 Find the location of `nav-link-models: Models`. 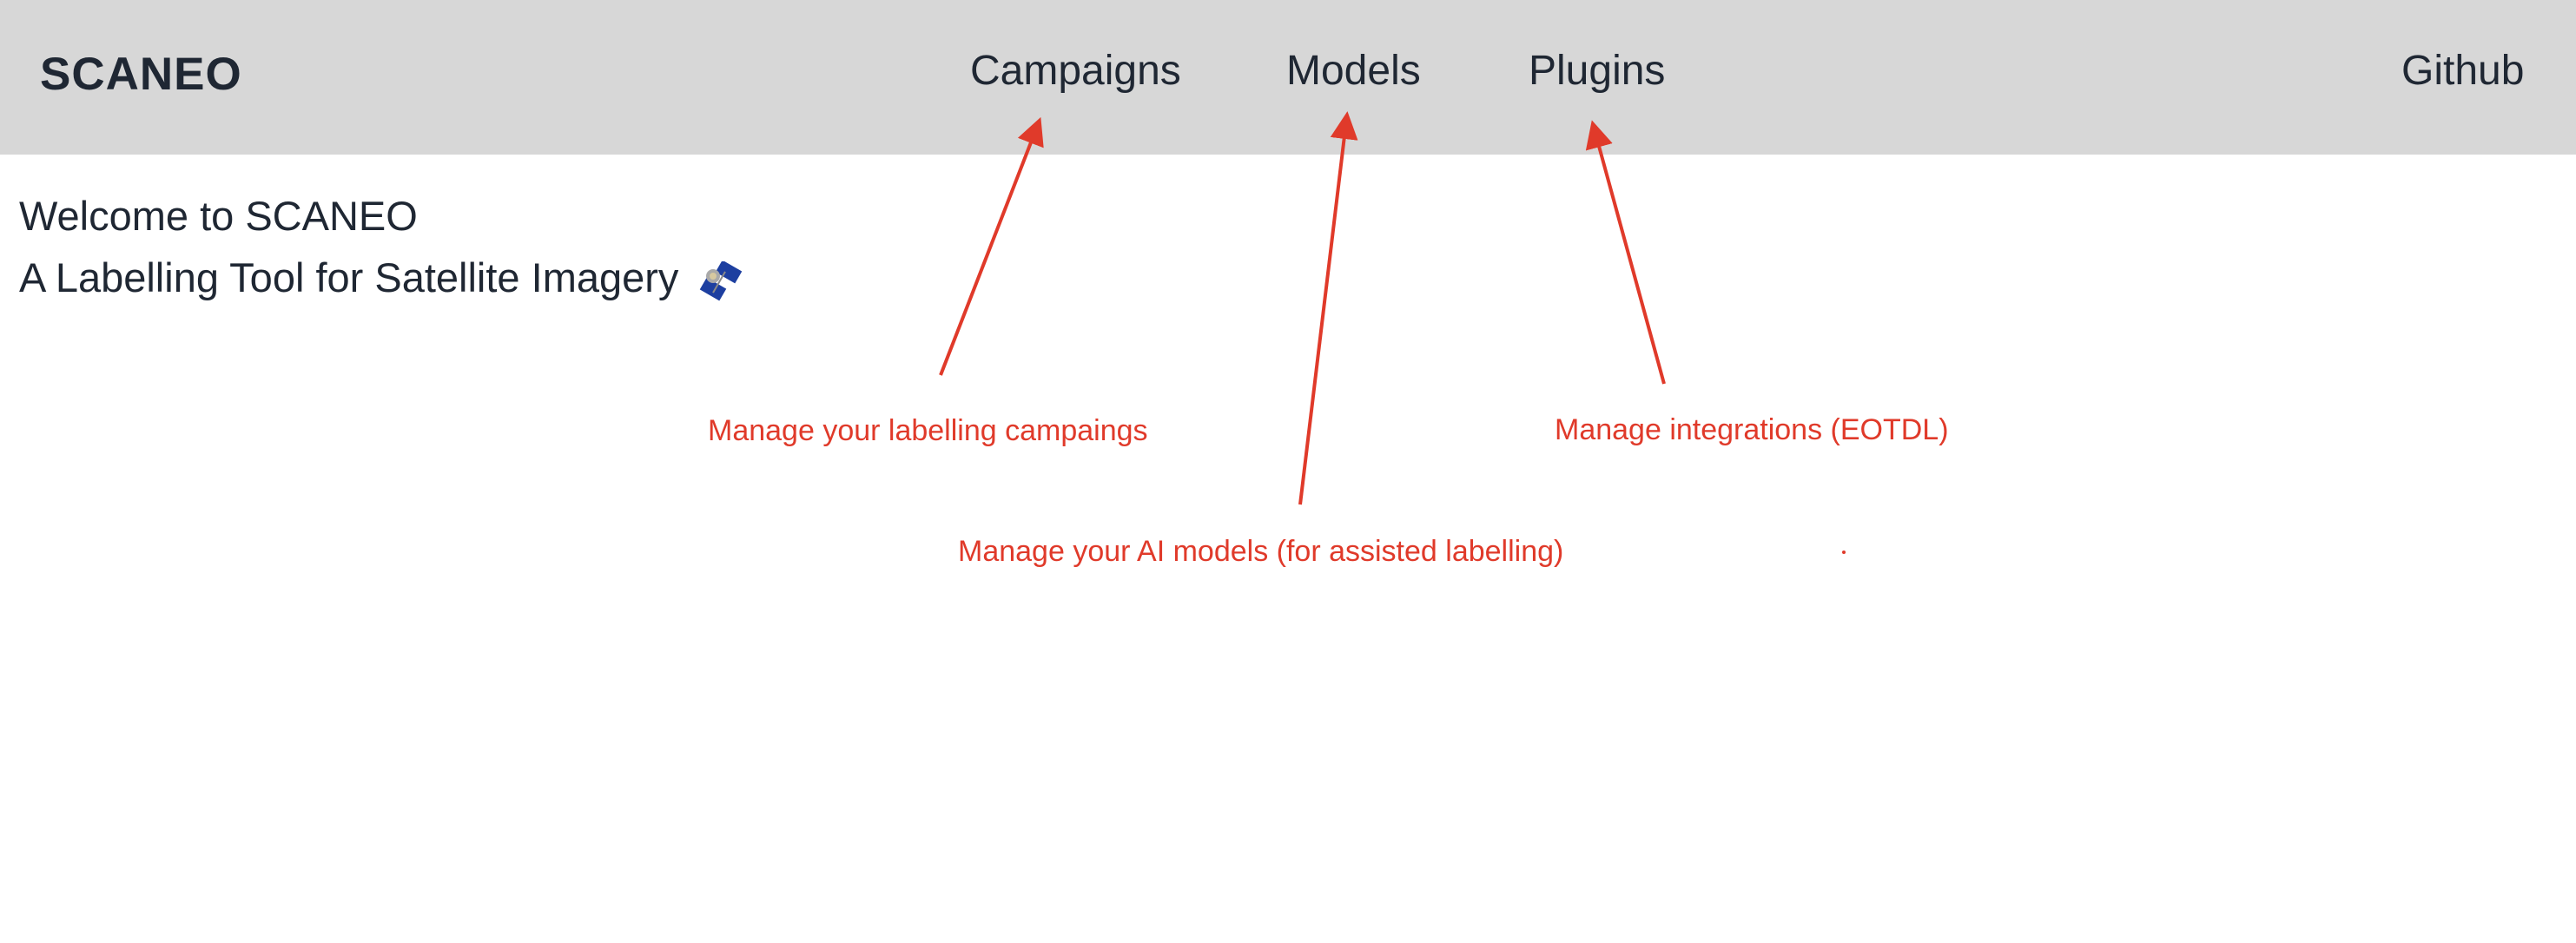

nav-link-models: Models is located at coordinates (1353, 71).